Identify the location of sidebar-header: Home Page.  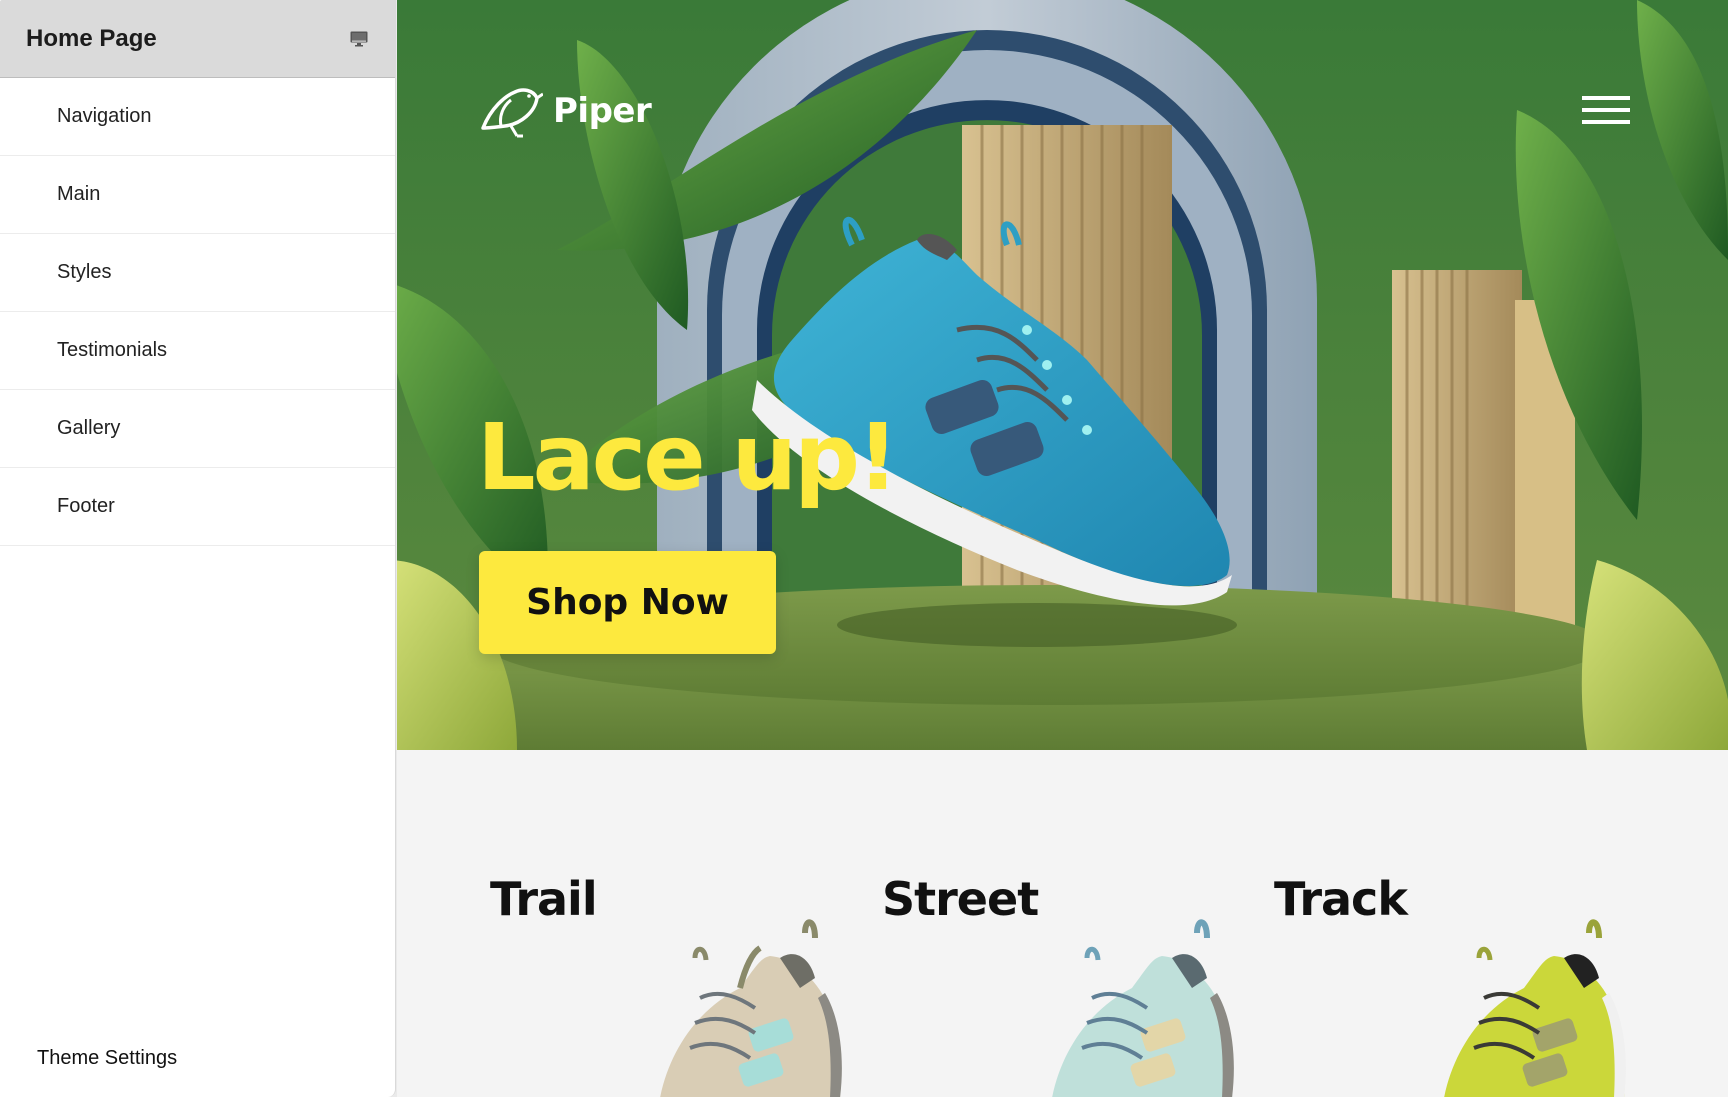
(197, 39).